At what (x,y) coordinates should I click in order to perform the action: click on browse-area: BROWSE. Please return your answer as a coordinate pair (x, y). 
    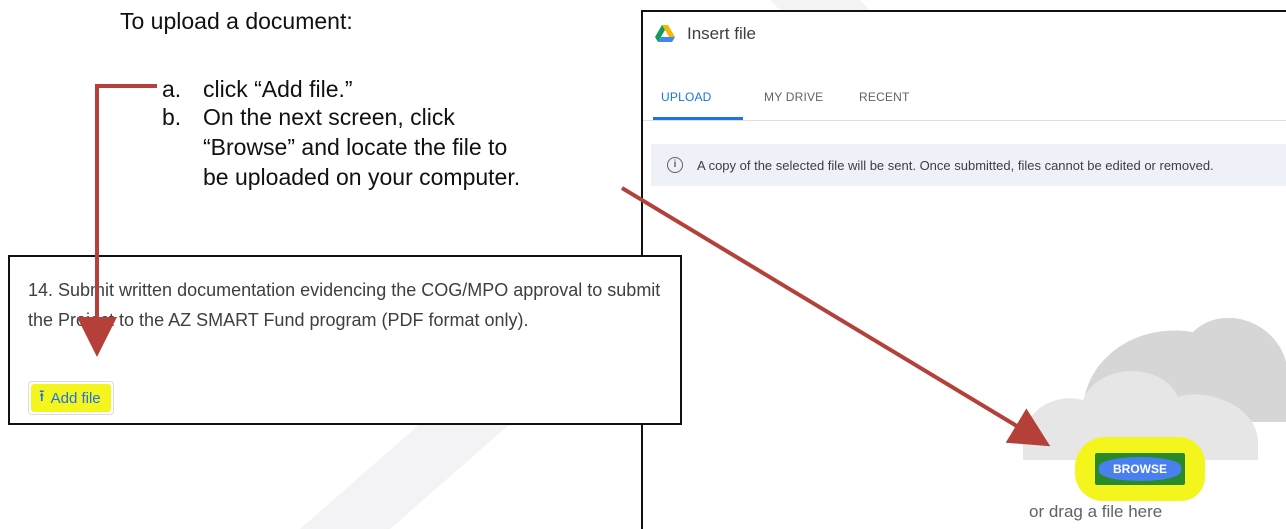
    Looking at the image, I should click on (1140, 469).